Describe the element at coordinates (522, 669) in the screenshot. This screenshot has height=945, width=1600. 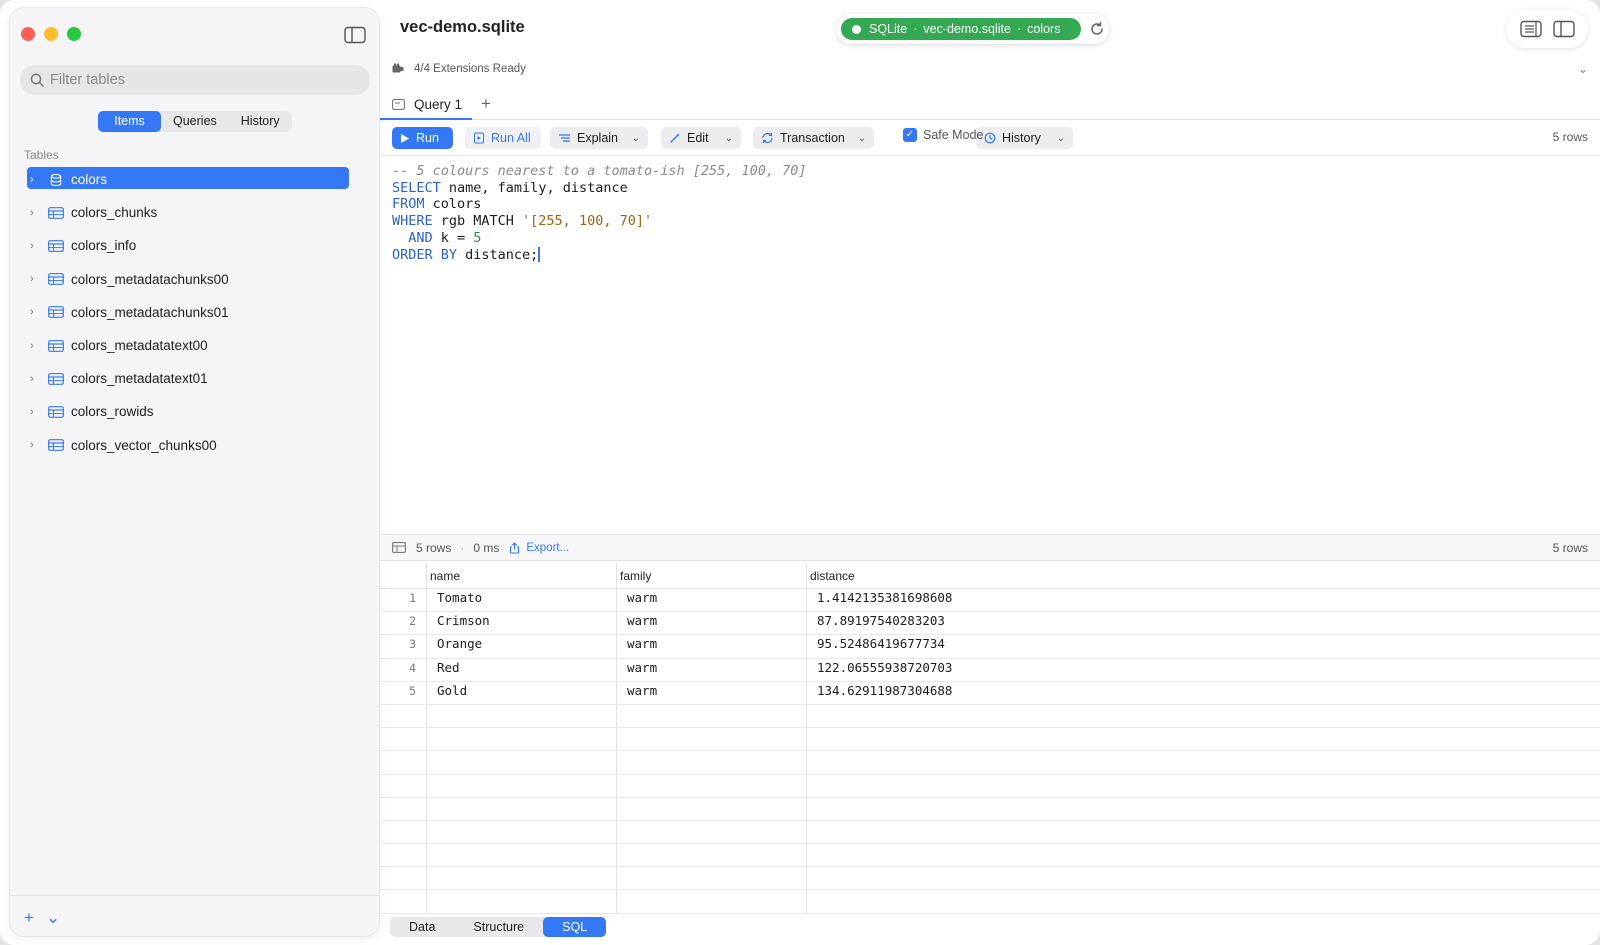
I see `cell-name: Red` at that location.